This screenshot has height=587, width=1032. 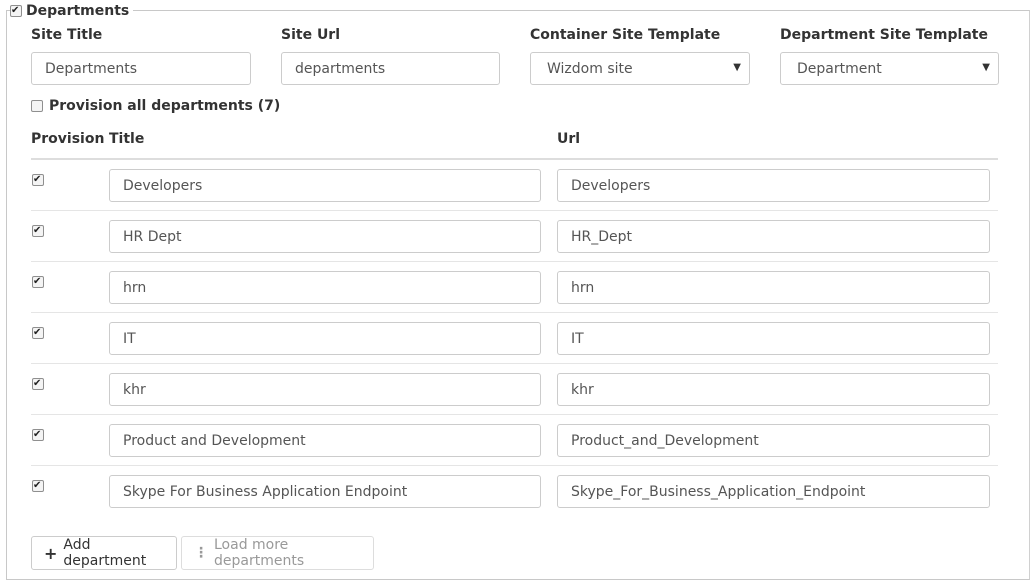 I want to click on plus-icon: +, so click(x=51, y=553).